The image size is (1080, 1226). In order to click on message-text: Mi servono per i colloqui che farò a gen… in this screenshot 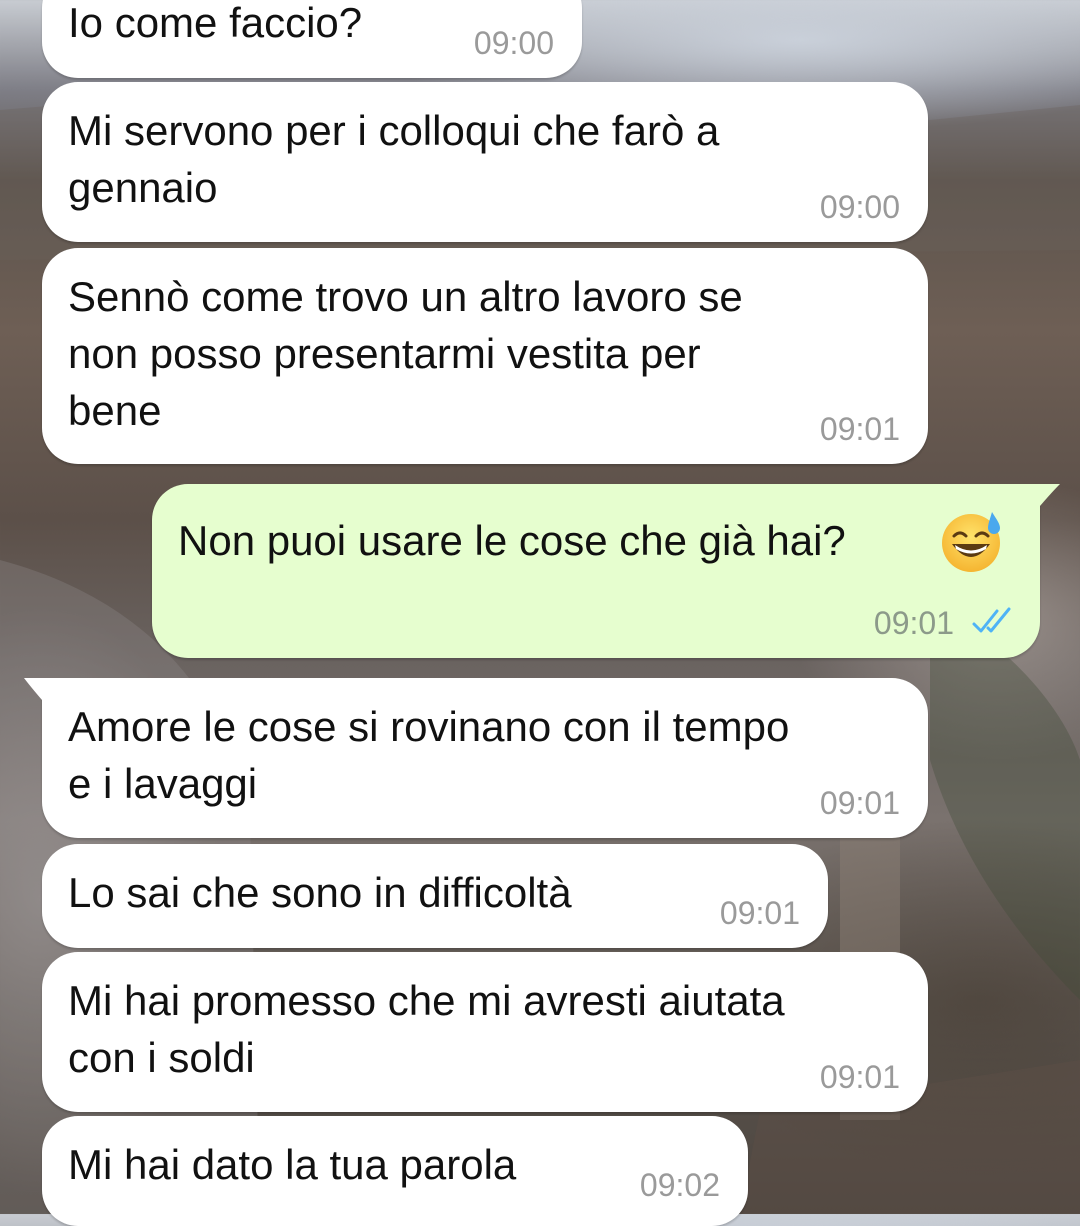, I will do `click(394, 159)`.